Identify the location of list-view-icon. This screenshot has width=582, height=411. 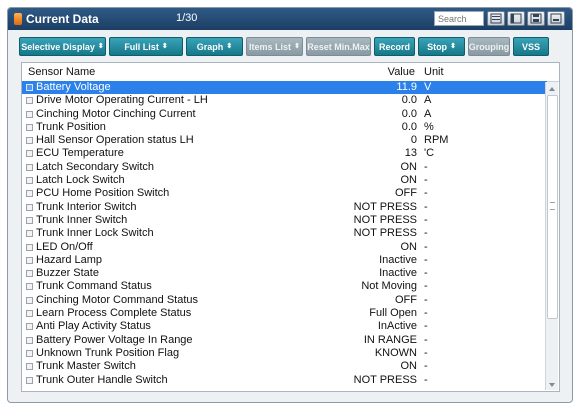
(516, 18).